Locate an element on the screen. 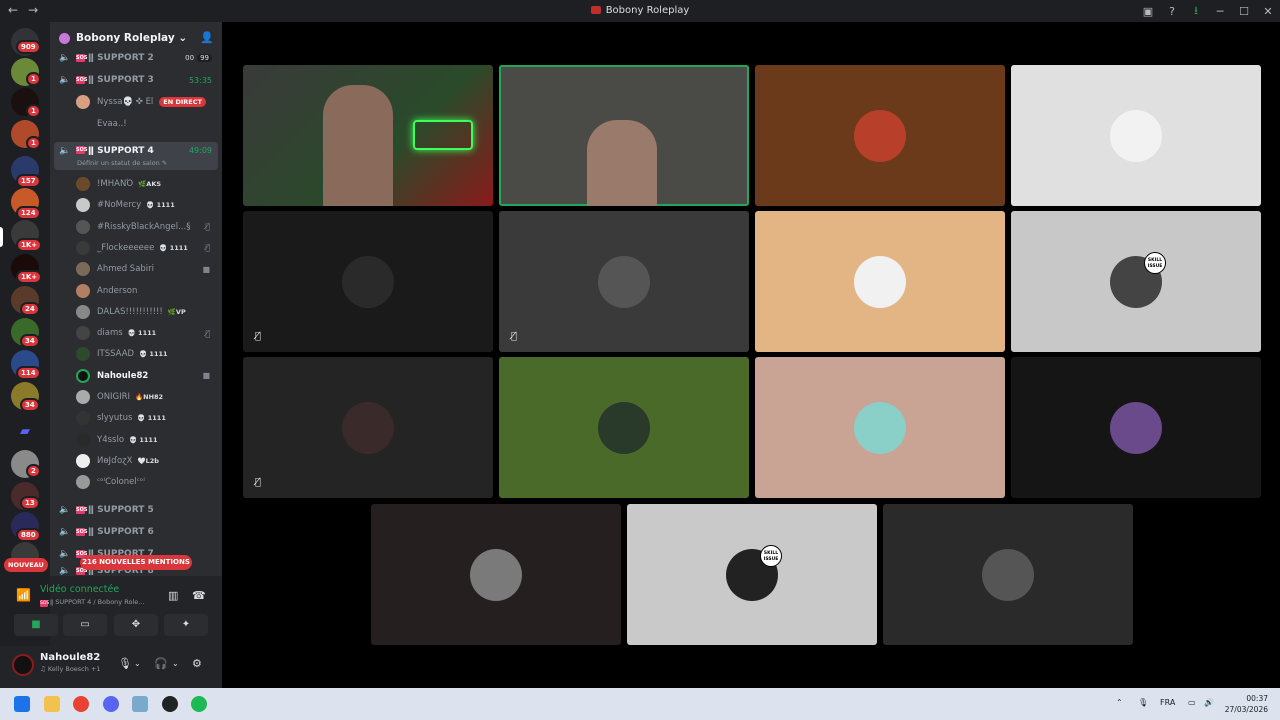 This screenshot has width=1280, height=720. disconnect-icon: ☎ is located at coordinates (199, 595).